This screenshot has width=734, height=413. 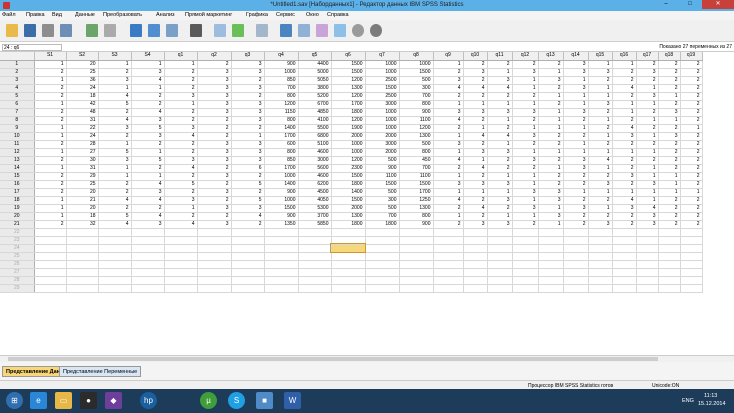 I want to click on scrollbar-thumb, so click(x=333, y=359).